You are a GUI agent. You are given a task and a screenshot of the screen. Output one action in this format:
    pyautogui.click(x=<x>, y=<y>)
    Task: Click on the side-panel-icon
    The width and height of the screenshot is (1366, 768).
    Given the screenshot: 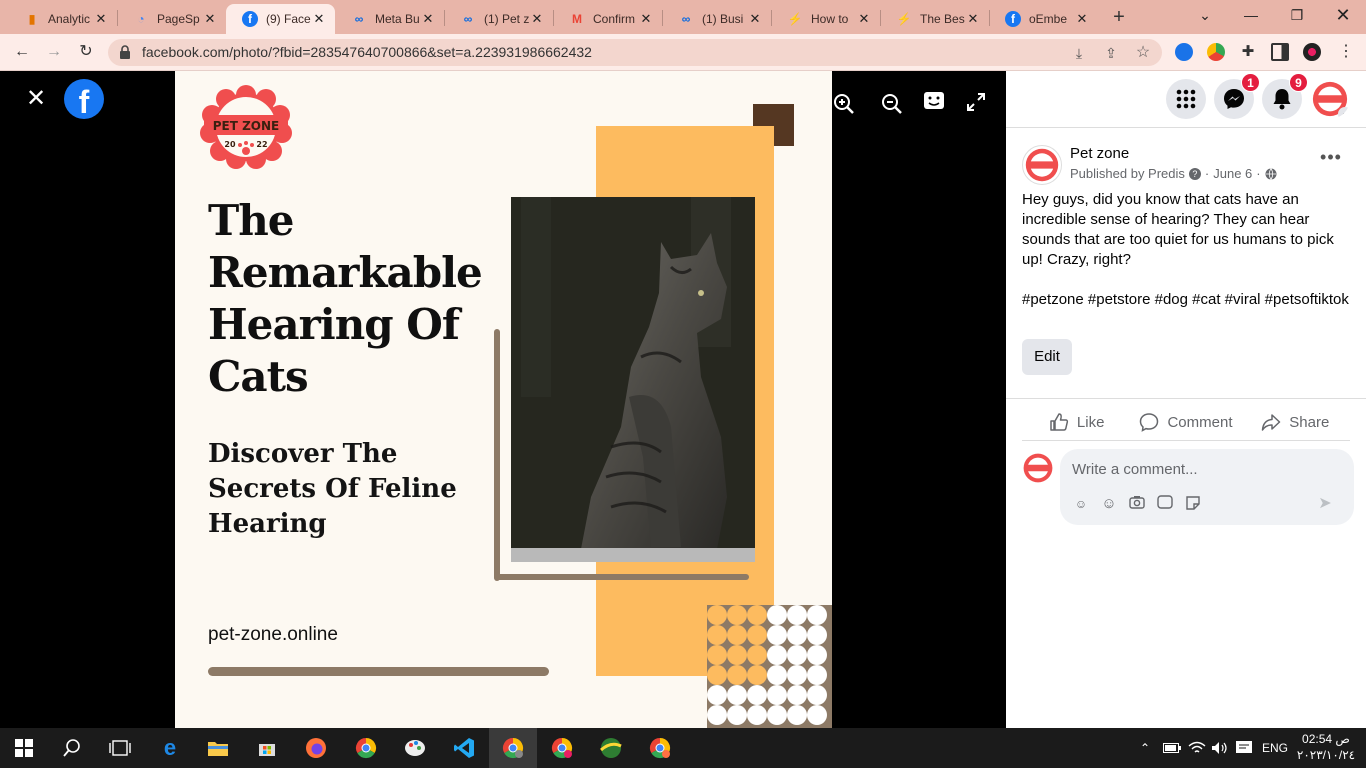 What is the action you would take?
    pyautogui.click(x=1280, y=52)
    